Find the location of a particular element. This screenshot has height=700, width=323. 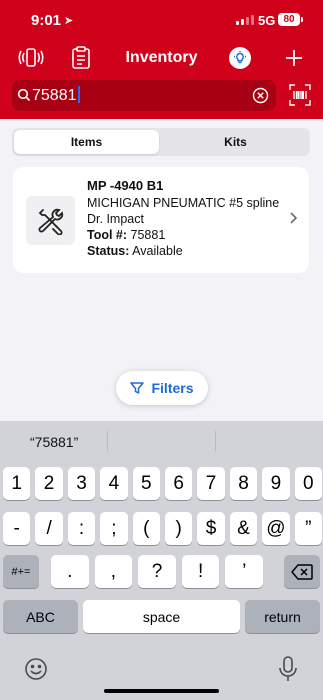

number-key: 7 is located at coordinates (211, 483).